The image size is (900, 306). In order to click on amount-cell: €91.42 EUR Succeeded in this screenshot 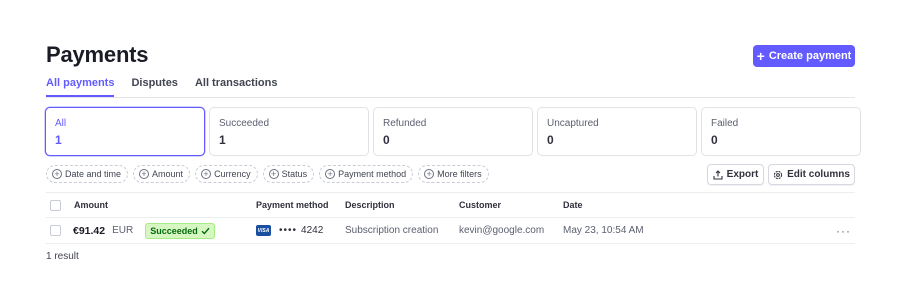, I will do `click(144, 230)`.